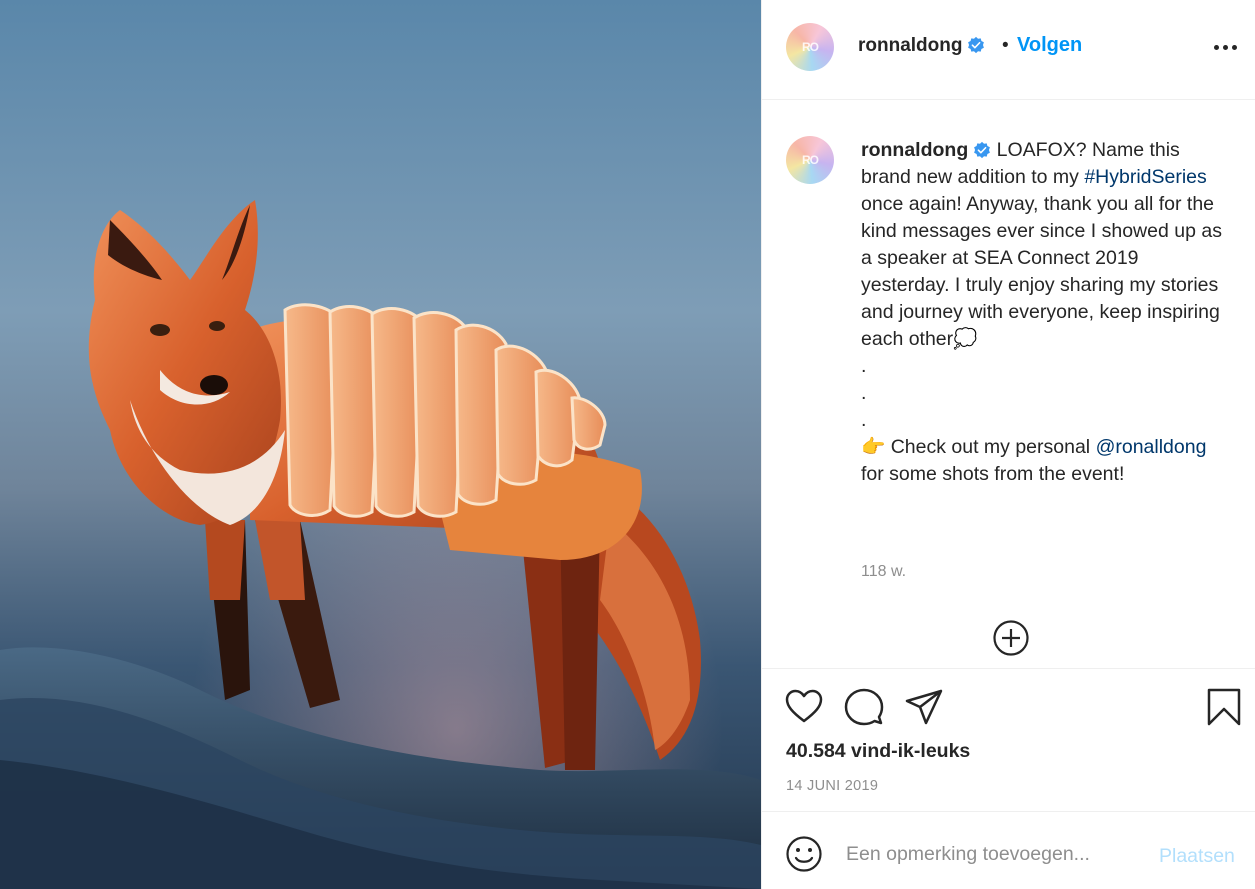 This screenshot has width=1255, height=889. What do you see at coordinates (990, 447) in the screenshot?
I see `caption-text-3: Check out my personal` at bounding box center [990, 447].